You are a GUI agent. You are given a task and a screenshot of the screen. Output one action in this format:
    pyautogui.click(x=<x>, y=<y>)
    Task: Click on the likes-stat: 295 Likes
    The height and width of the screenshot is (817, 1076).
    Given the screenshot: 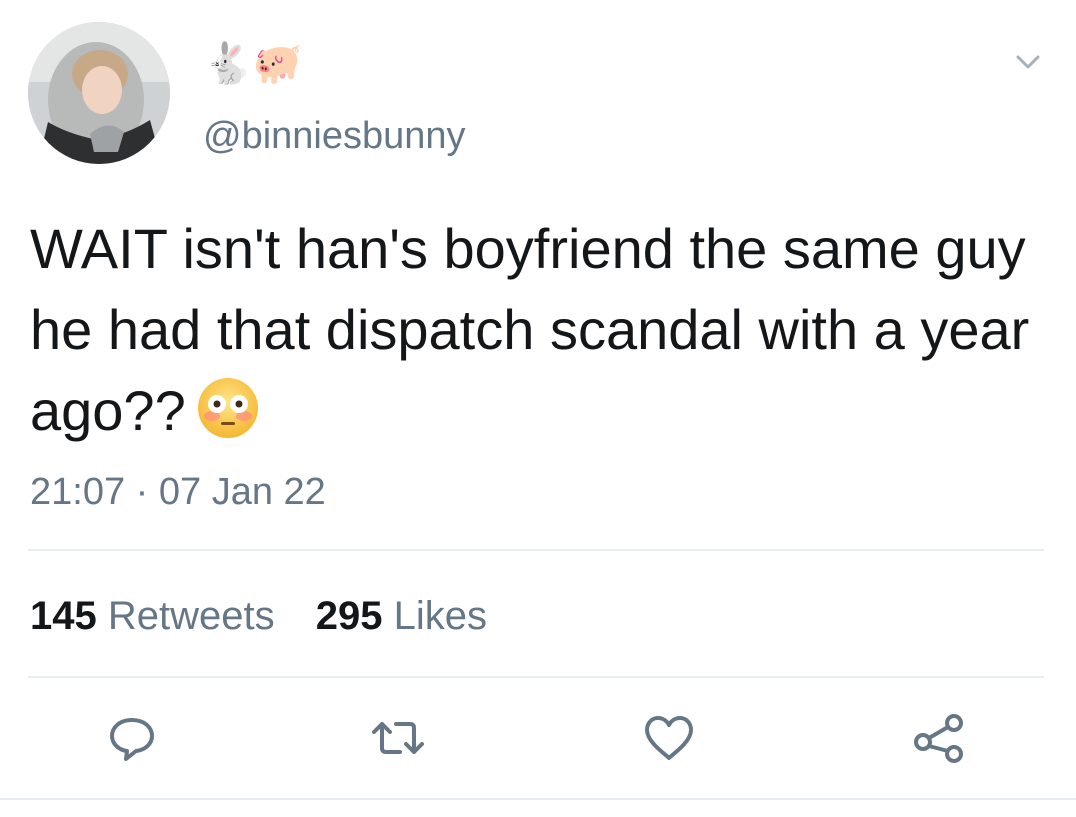 What is the action you would take?
    pyautogui.click(x=401, y=616)
    